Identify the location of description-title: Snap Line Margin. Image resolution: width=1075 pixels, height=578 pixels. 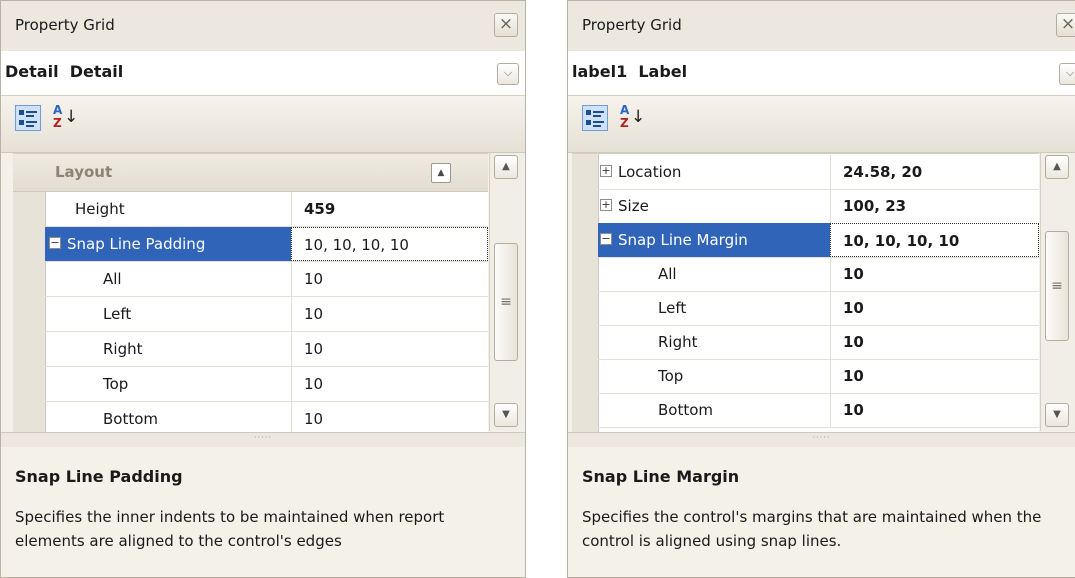
(661, 476).